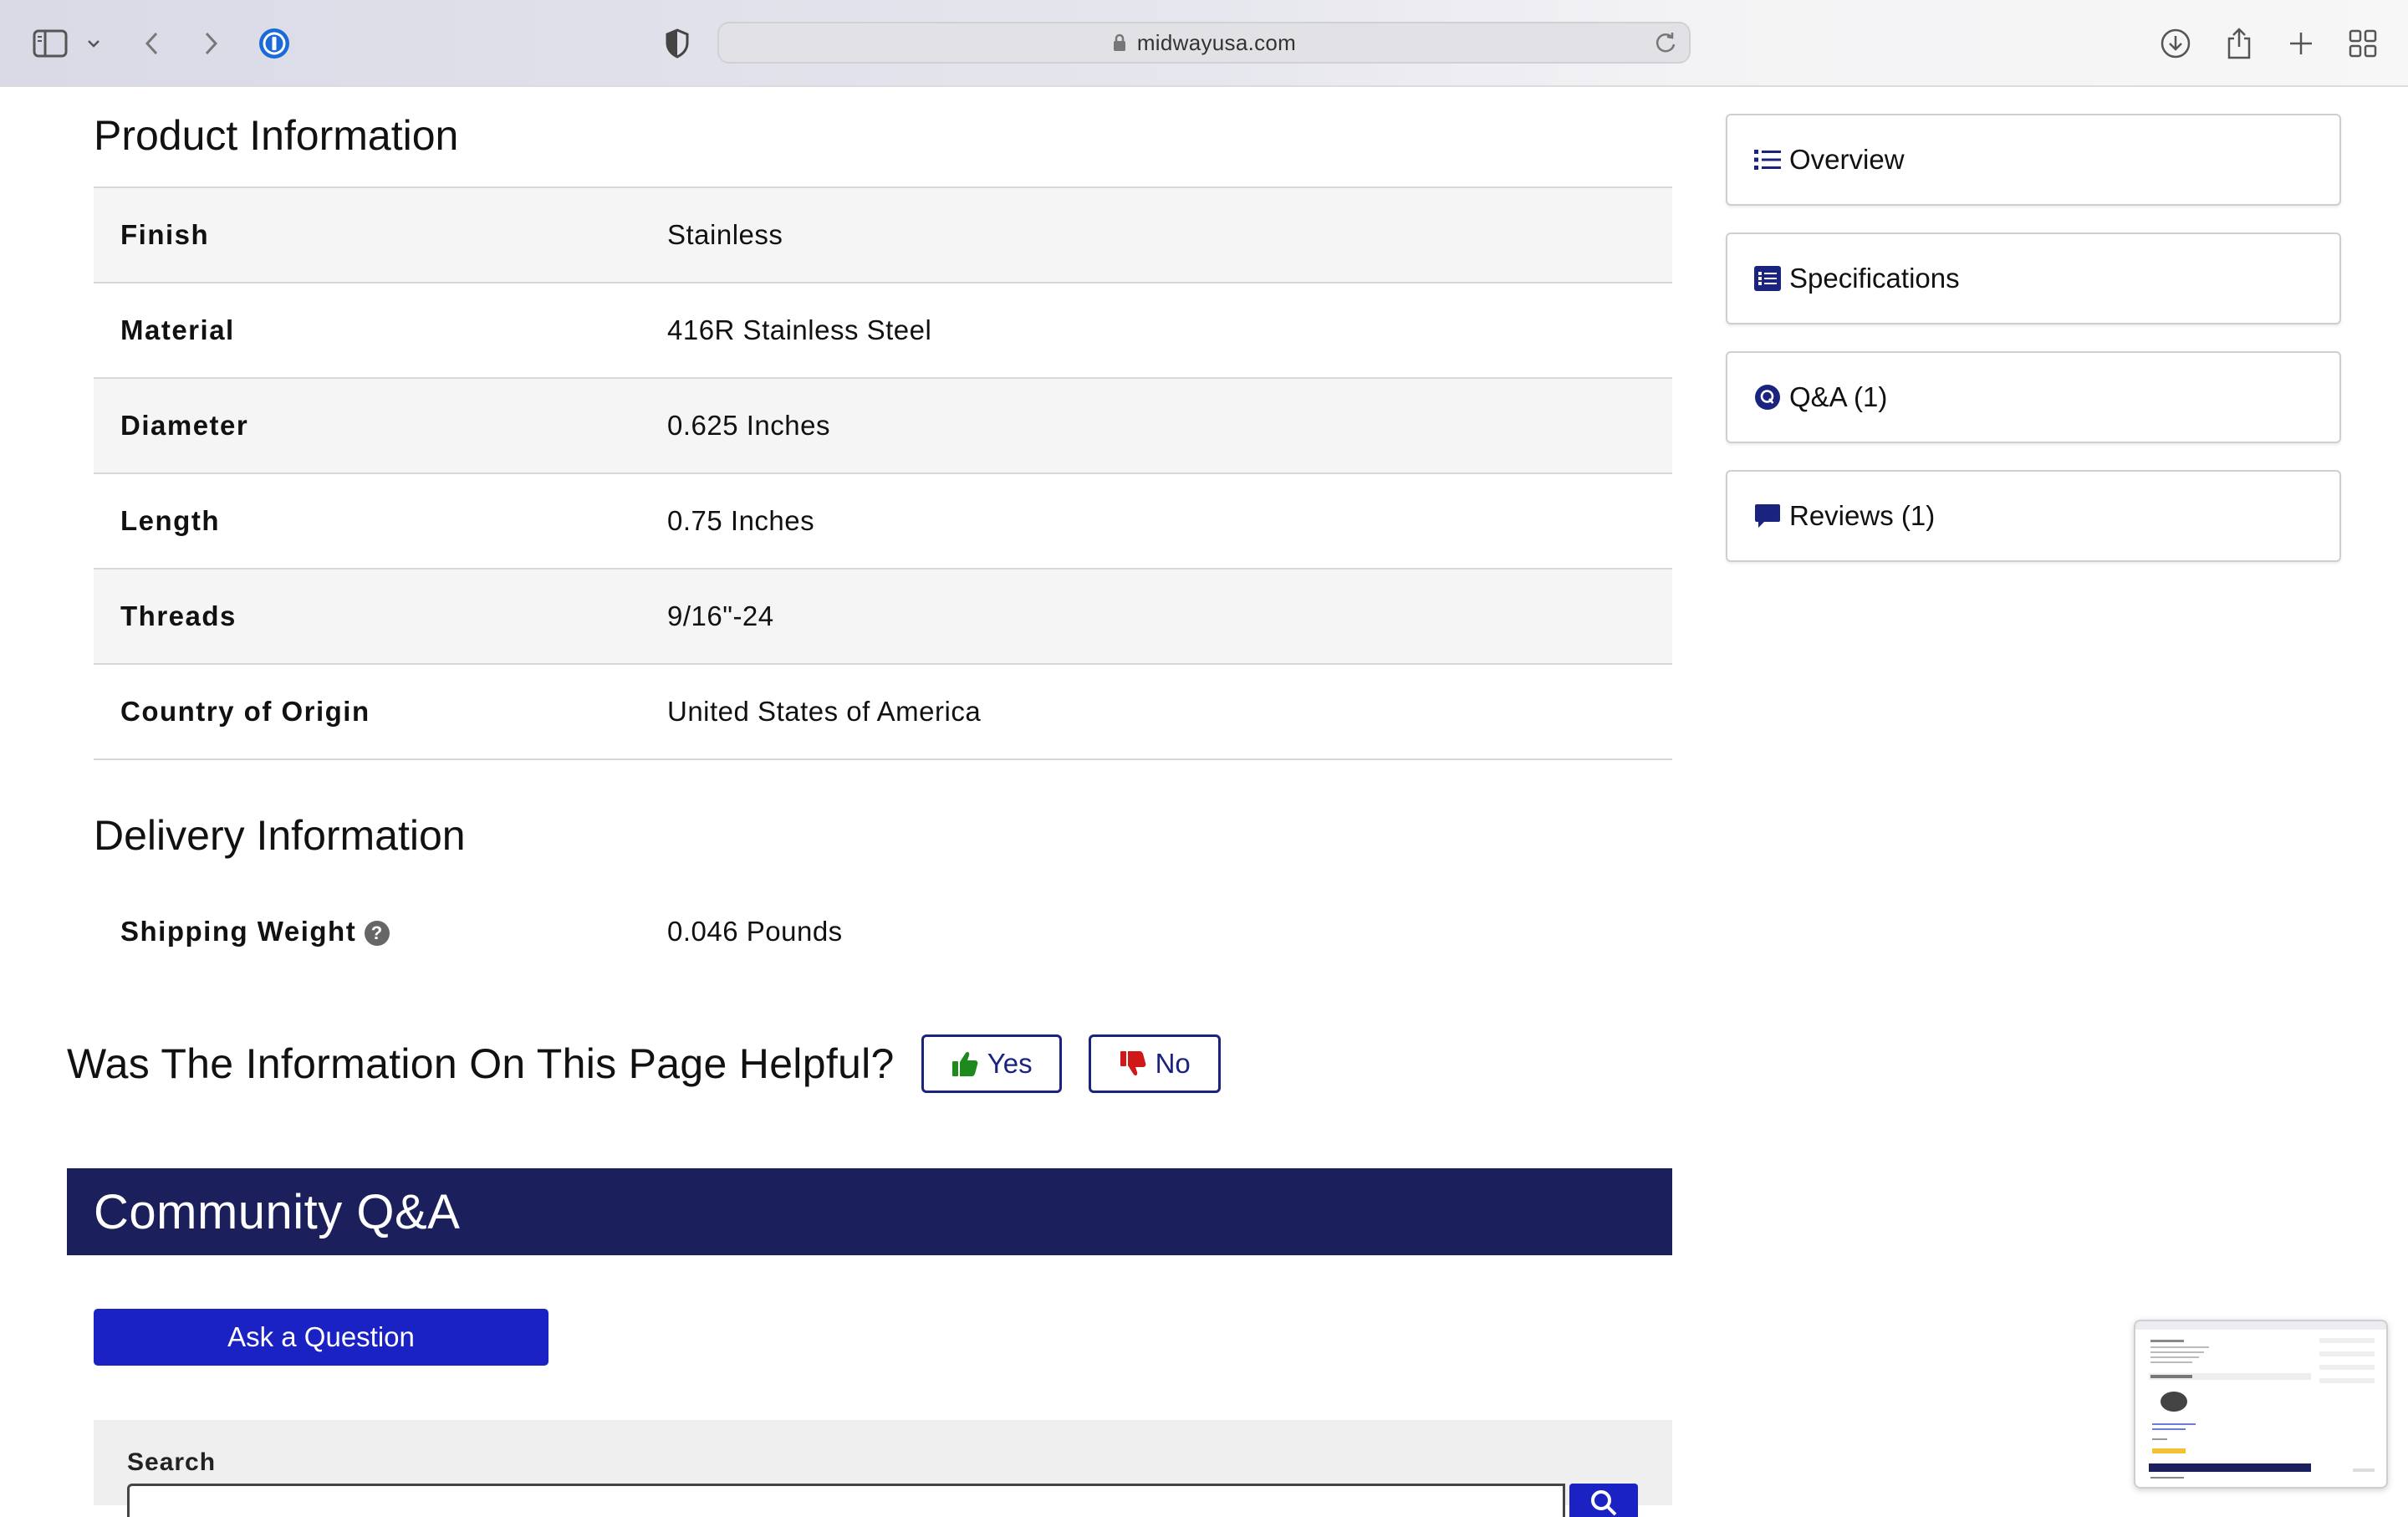 This screenshot has height=1517, width=2408. I want to click on table-row: Threads 9/16"-24, so click(883, 617).